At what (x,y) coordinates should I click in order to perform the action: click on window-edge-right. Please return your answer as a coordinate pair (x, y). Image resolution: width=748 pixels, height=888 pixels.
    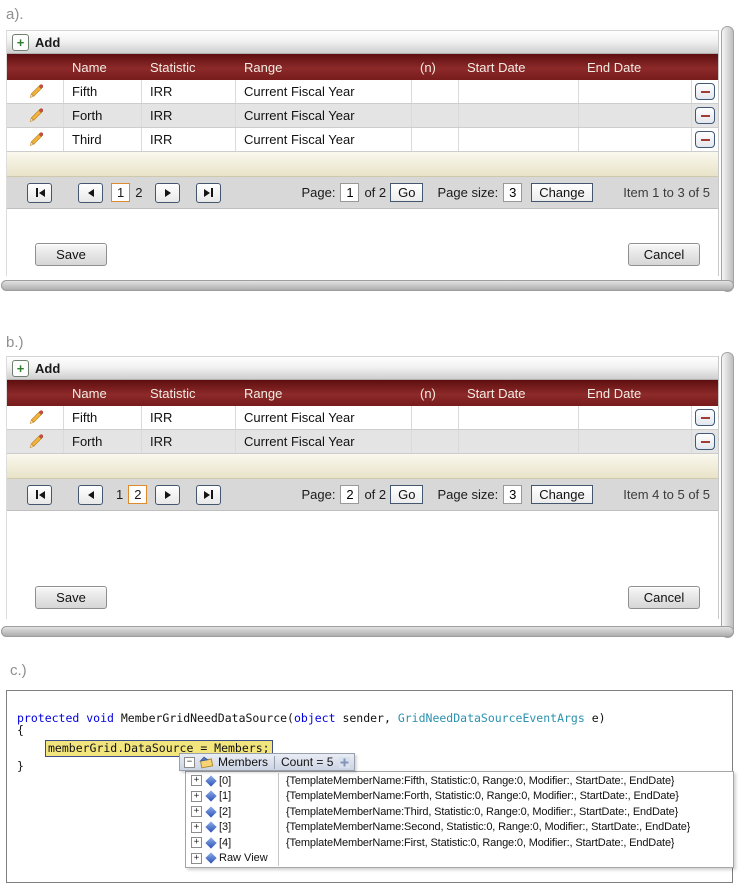
    Looking at the image, I should click on (727, 495).